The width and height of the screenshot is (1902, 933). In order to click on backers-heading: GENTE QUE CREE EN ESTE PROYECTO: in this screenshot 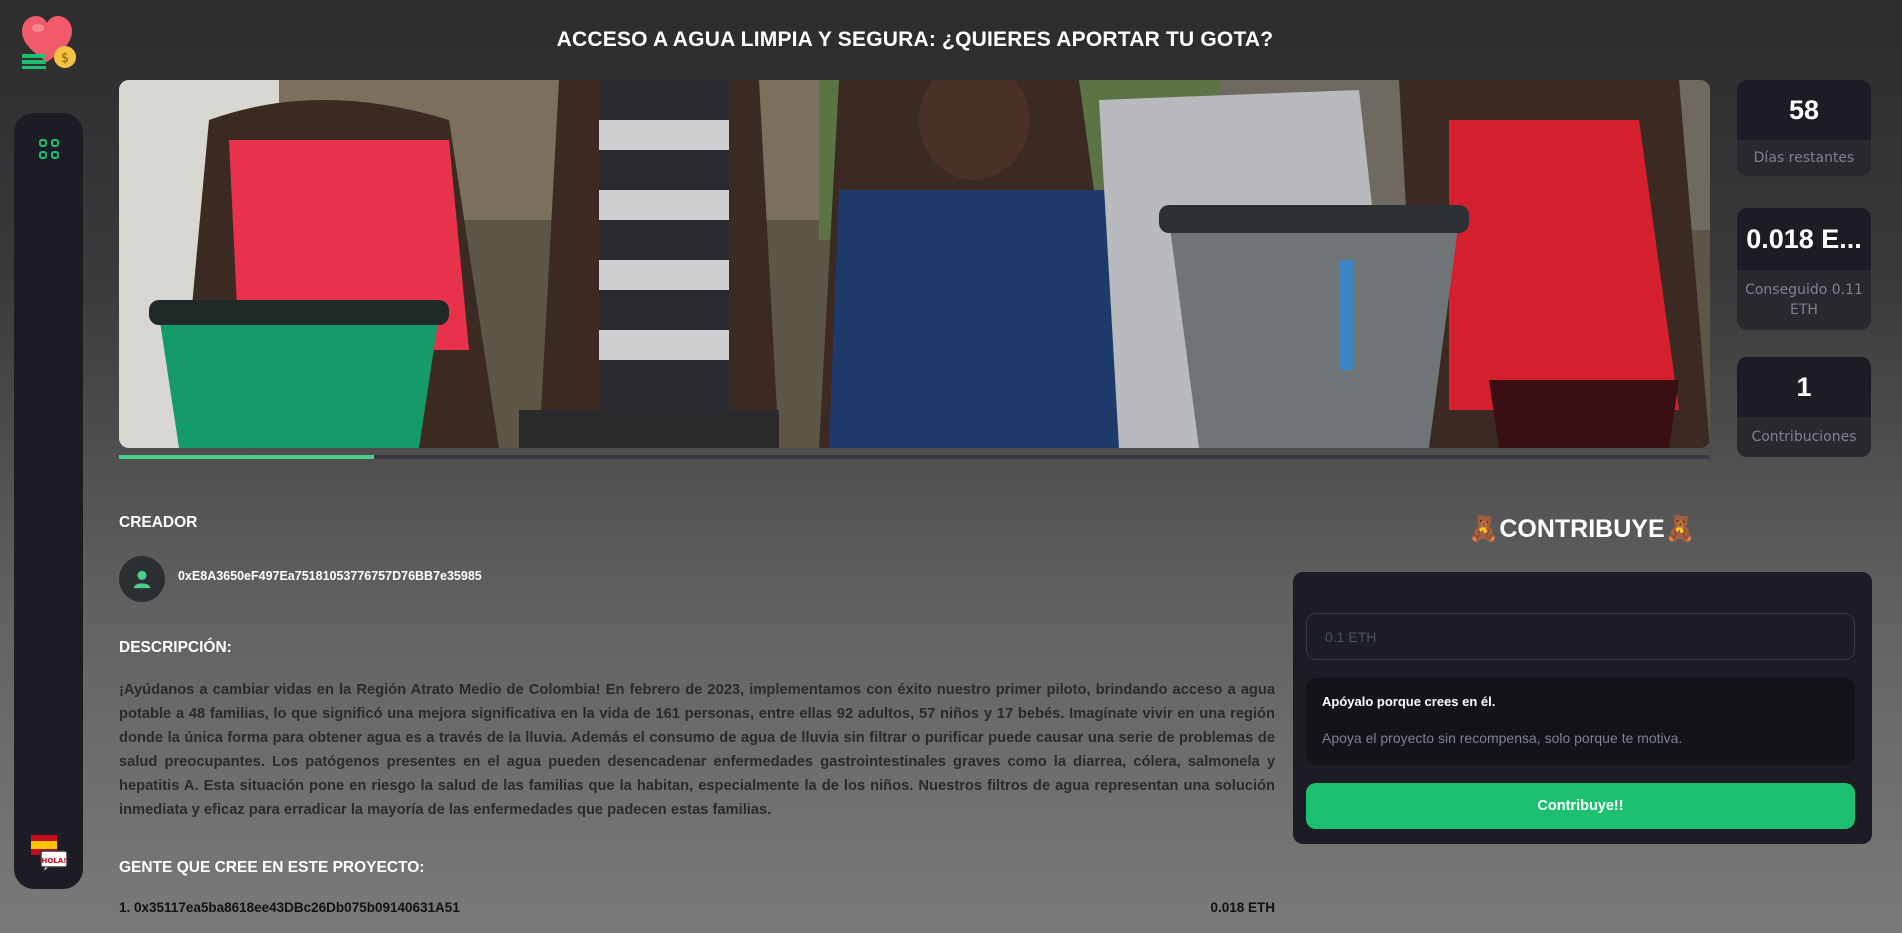, I will do `click(272, 867)`.